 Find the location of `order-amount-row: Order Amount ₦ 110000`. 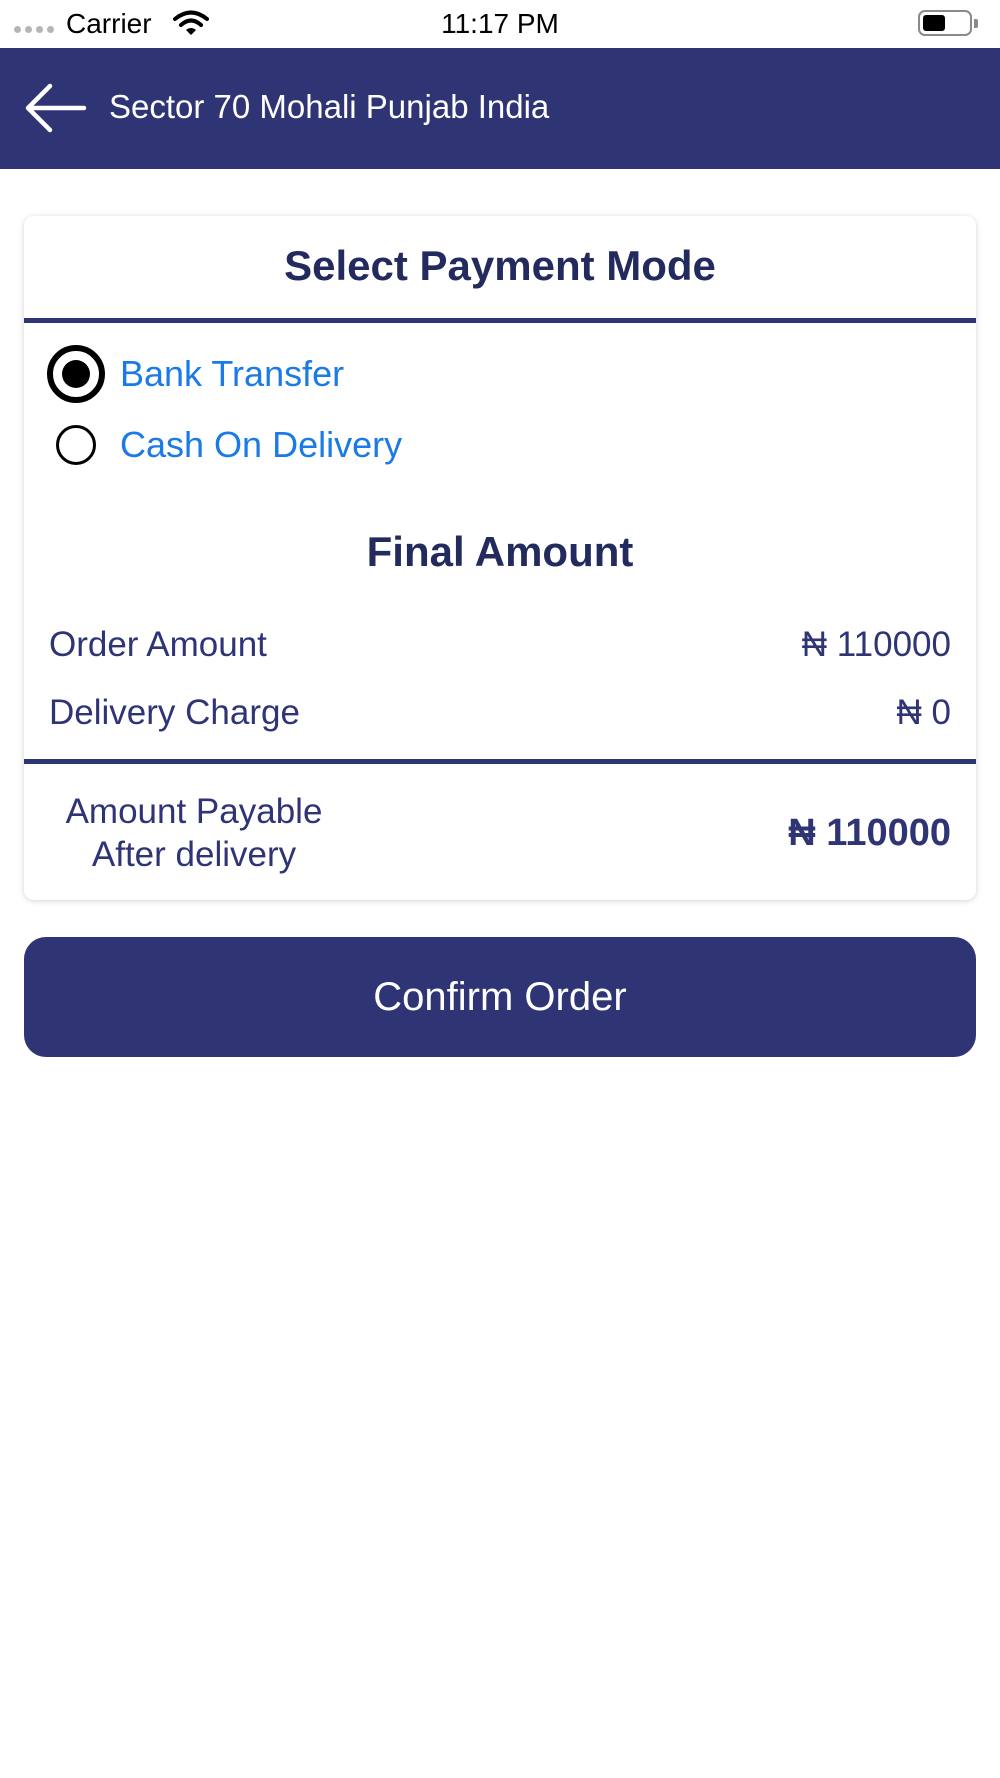

order-amount-row: Order Amount ₦ 110000 is located at coordinates (500, 645).